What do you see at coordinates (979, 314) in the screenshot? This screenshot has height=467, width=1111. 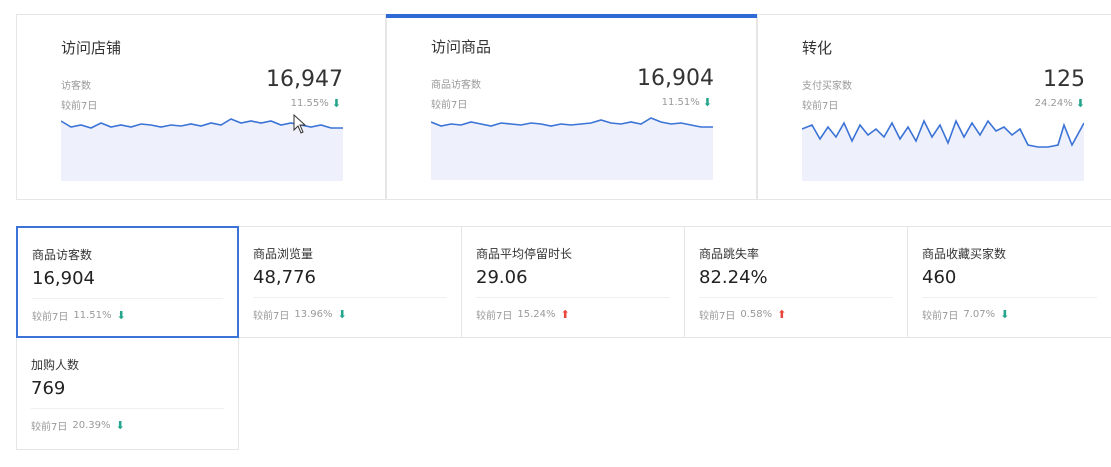 I see `metric-change-pct: 7.07%` at bounding box center [979, 314].